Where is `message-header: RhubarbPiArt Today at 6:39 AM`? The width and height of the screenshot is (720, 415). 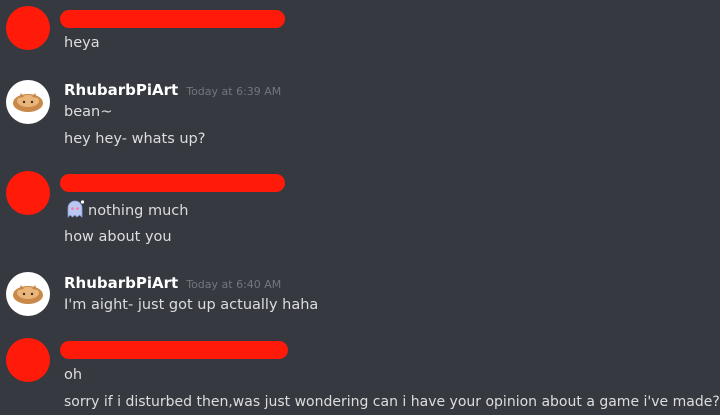
message-header: RhubarbPiArt Today at 6:39 AM is located at coordinates (172, 89).